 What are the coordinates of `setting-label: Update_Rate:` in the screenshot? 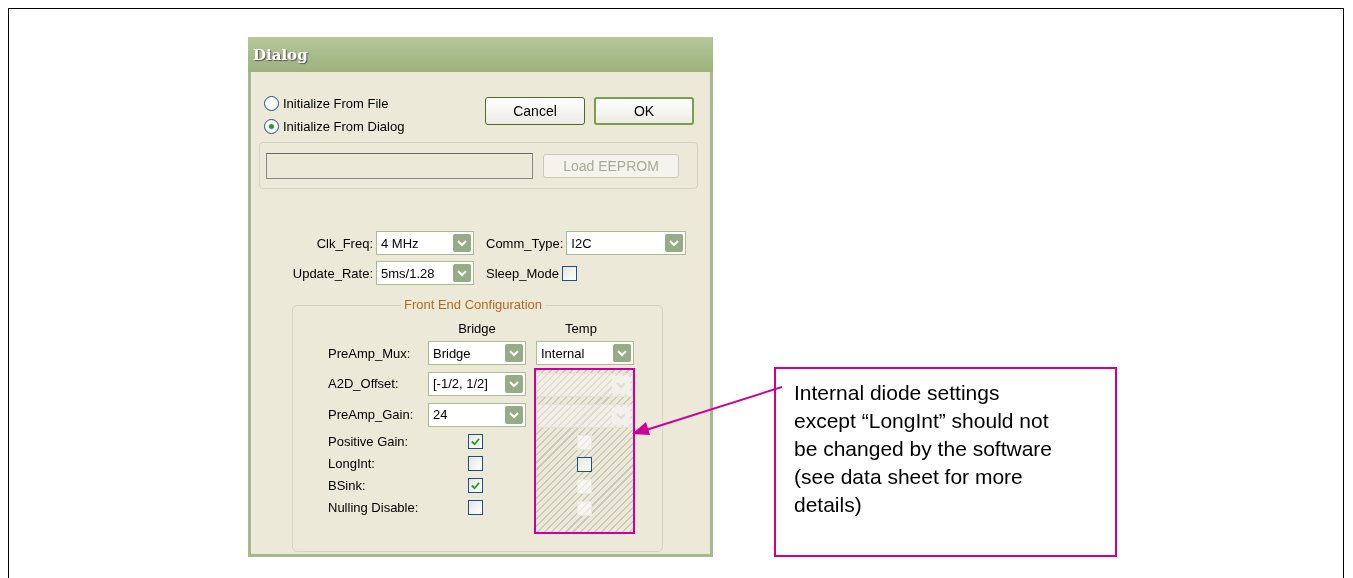 It's located at (332, 273).